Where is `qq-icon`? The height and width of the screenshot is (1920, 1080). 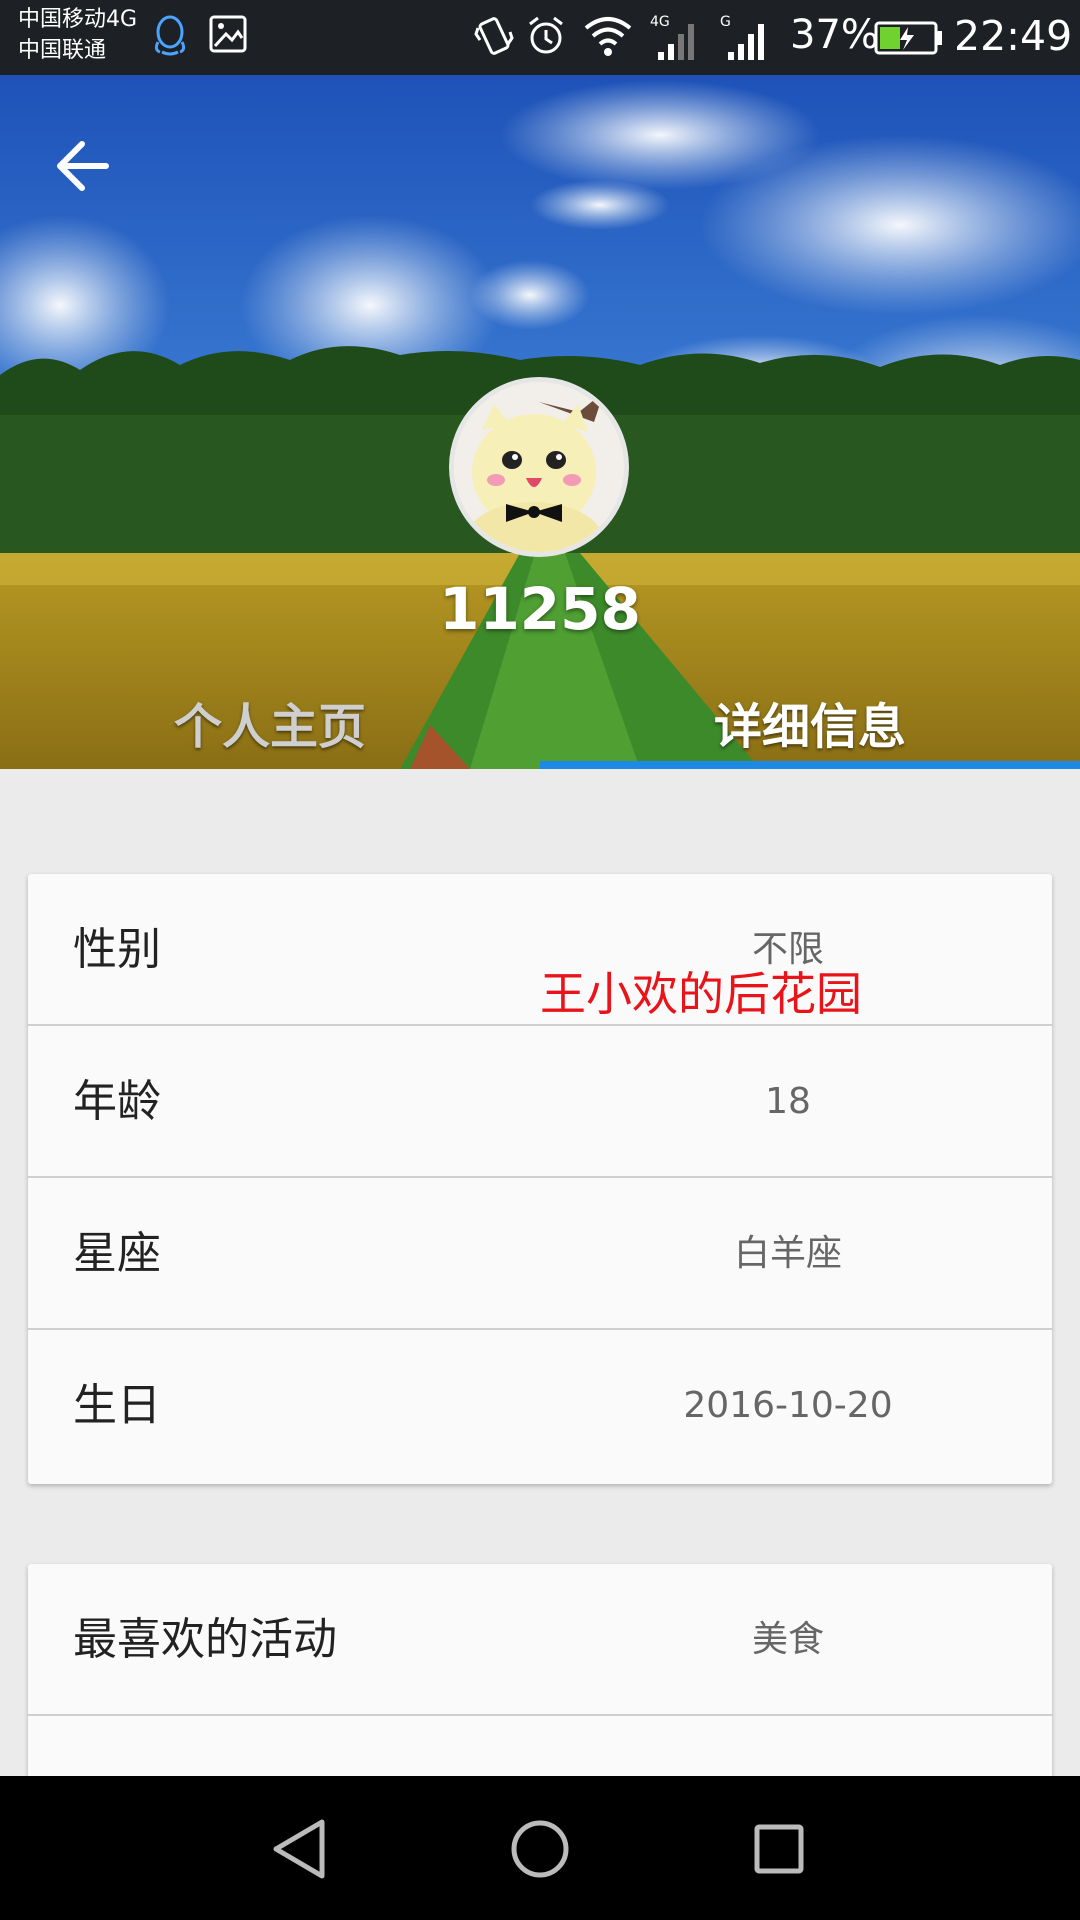 qq-icon is located at coordinates (170, 35).